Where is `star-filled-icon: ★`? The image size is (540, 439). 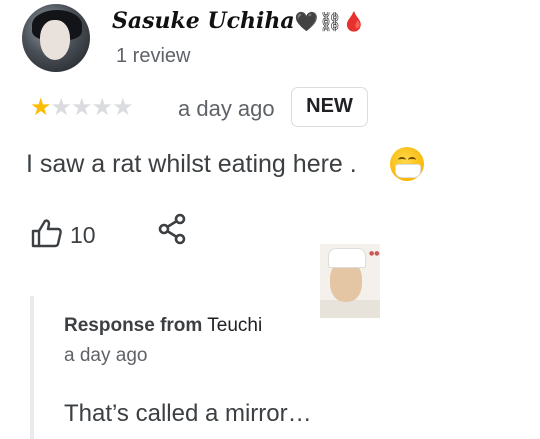
star-filled-icon: ★ is located at coordinates (40, 107).